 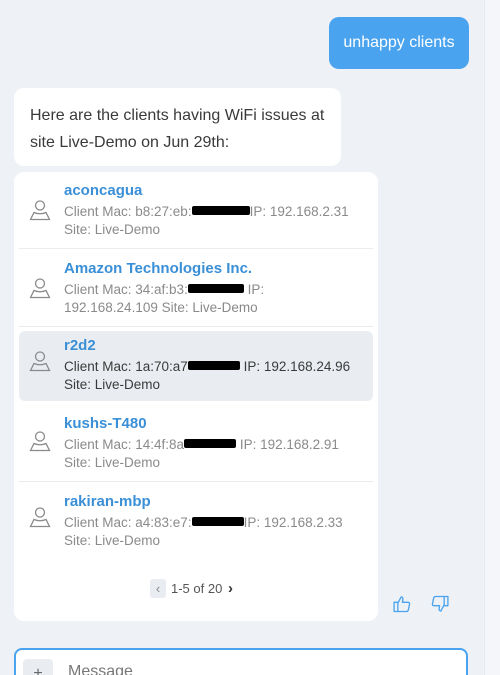 I want to click on client-ip: IP: 192.168.24.96, so click(x=297, y=366).